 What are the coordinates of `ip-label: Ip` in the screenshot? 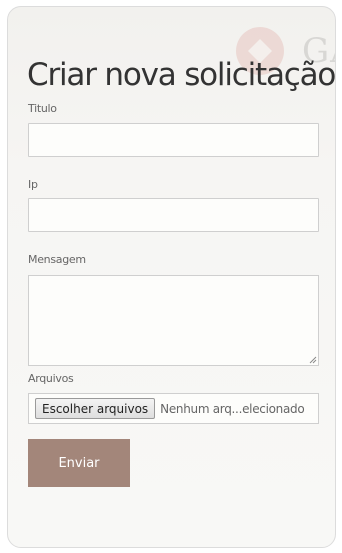 It's located at (33, 184).